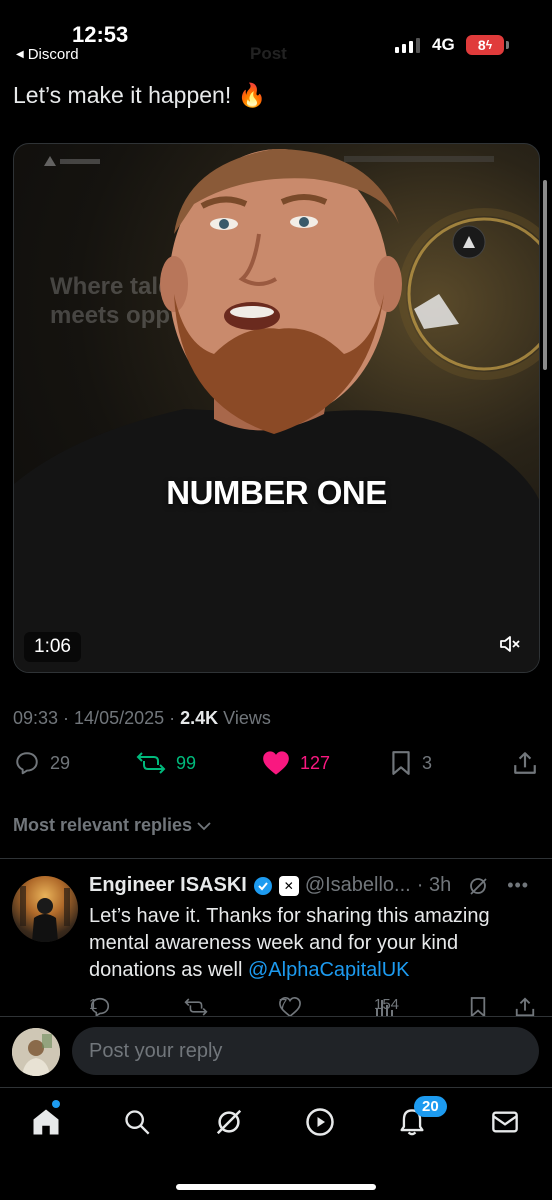 This screenshot has height=1200, width=552. Describe the element at coordinates (53, 54) in the screenshot. I see `back-app-label: Discord` at that location.